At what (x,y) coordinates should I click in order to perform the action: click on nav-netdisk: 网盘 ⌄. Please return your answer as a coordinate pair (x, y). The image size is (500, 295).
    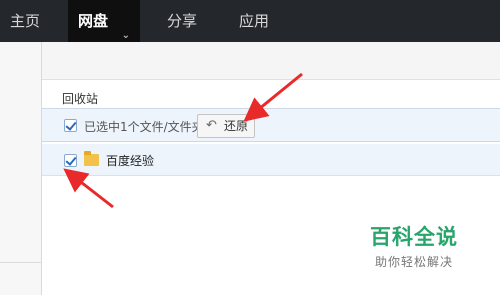
    Looking at the image, I should click on (104, 21).